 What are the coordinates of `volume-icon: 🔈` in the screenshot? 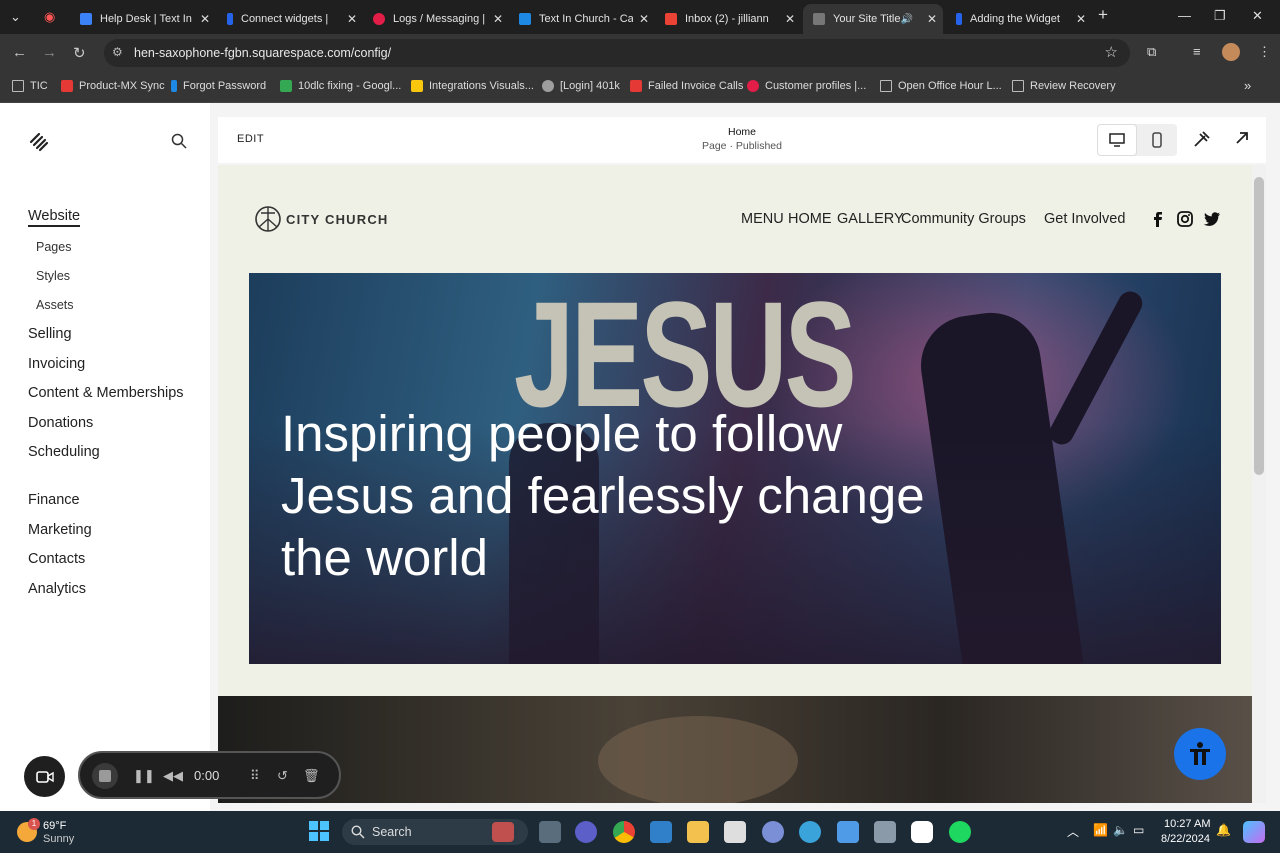 It's located at (1120, 830).